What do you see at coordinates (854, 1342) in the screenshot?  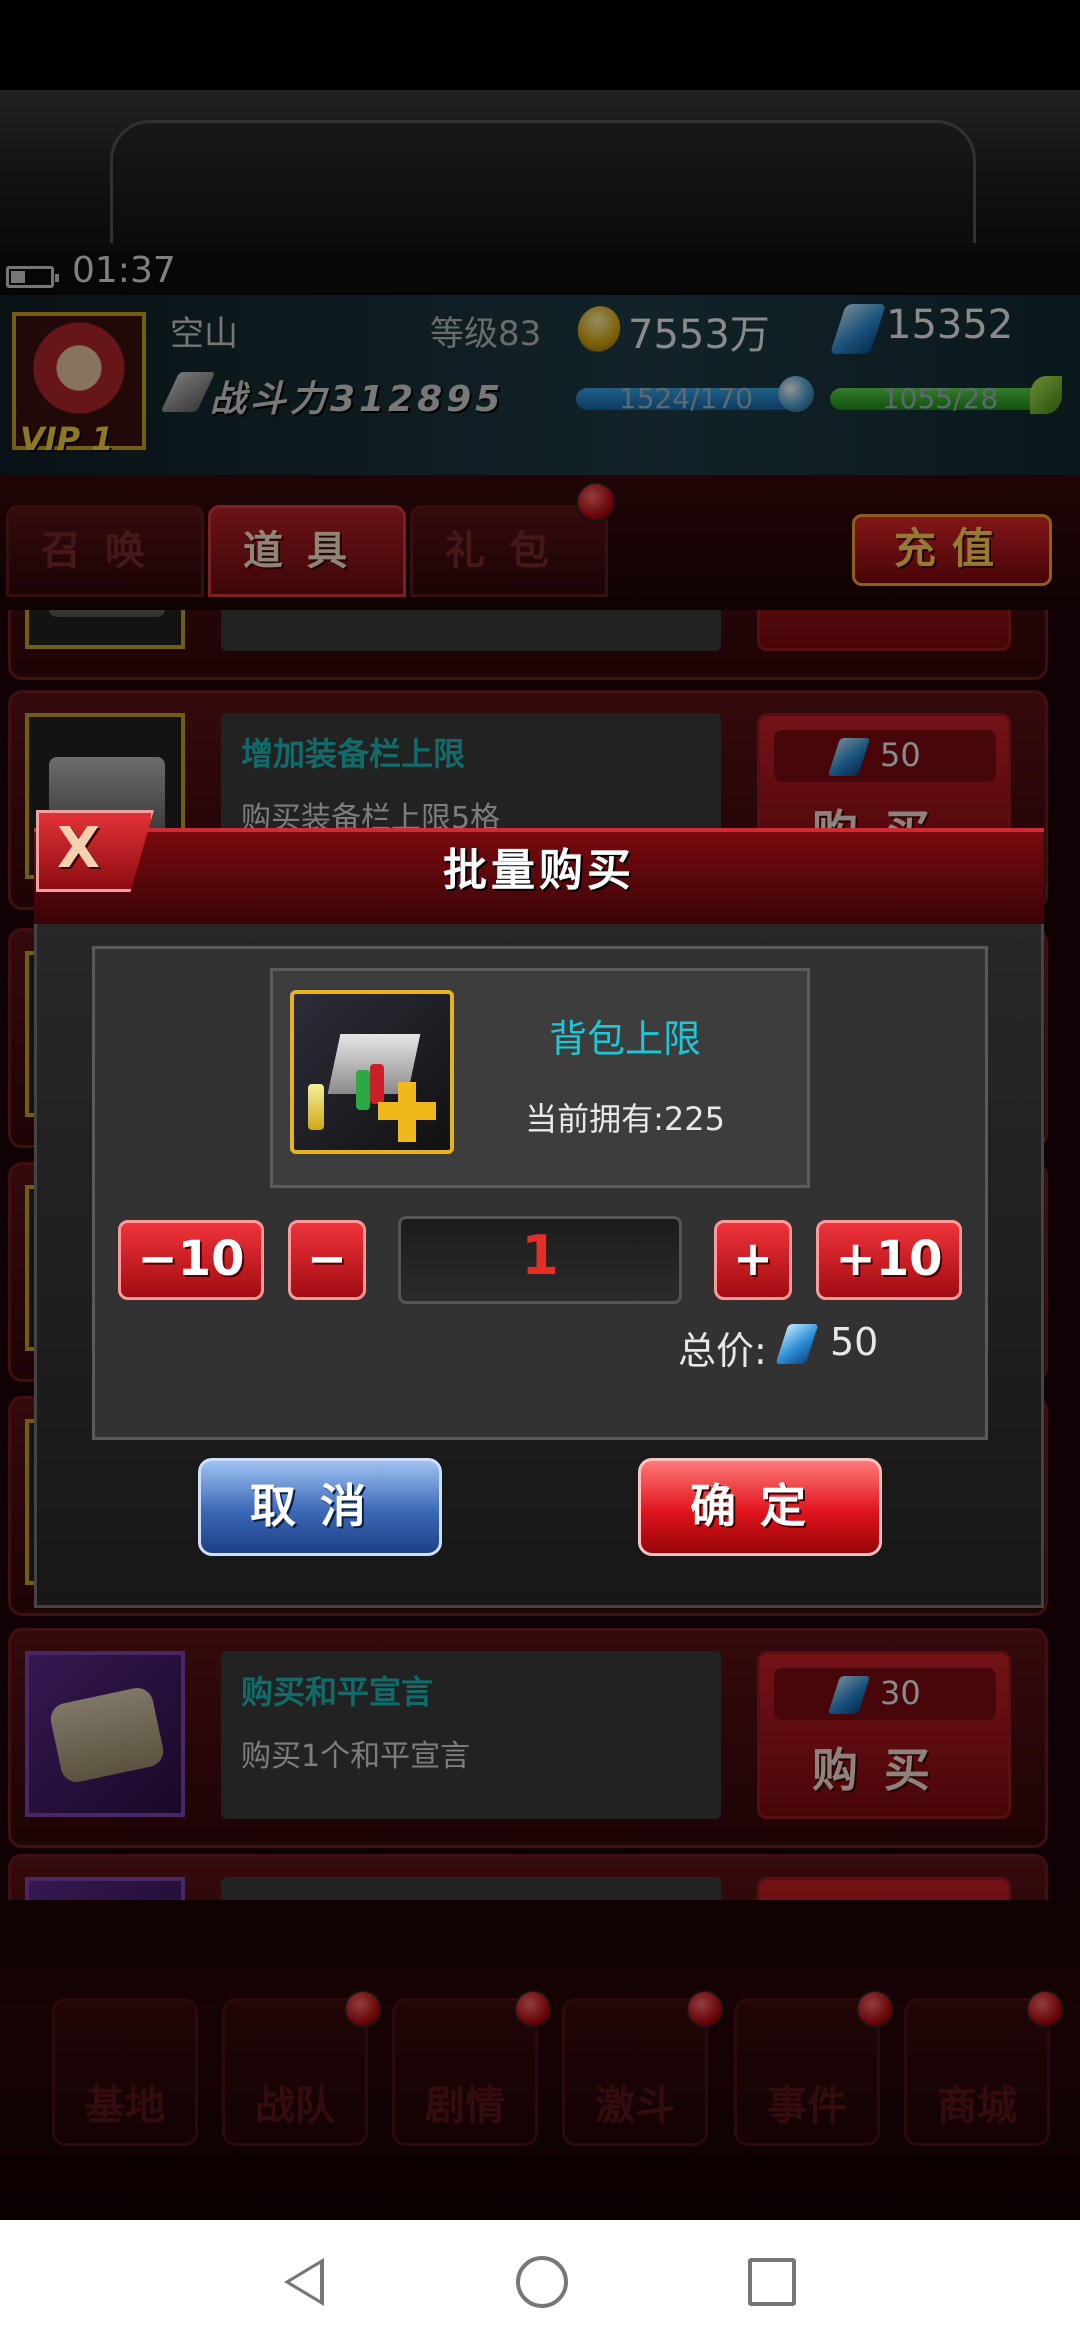 I see `total-price-value: 50` at bounding box center [854, 1342].